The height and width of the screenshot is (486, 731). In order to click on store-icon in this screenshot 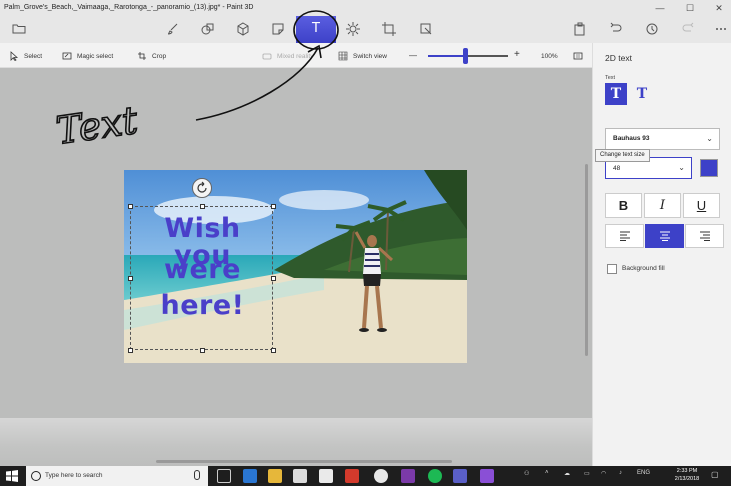, I will do `click(300, 476)`.